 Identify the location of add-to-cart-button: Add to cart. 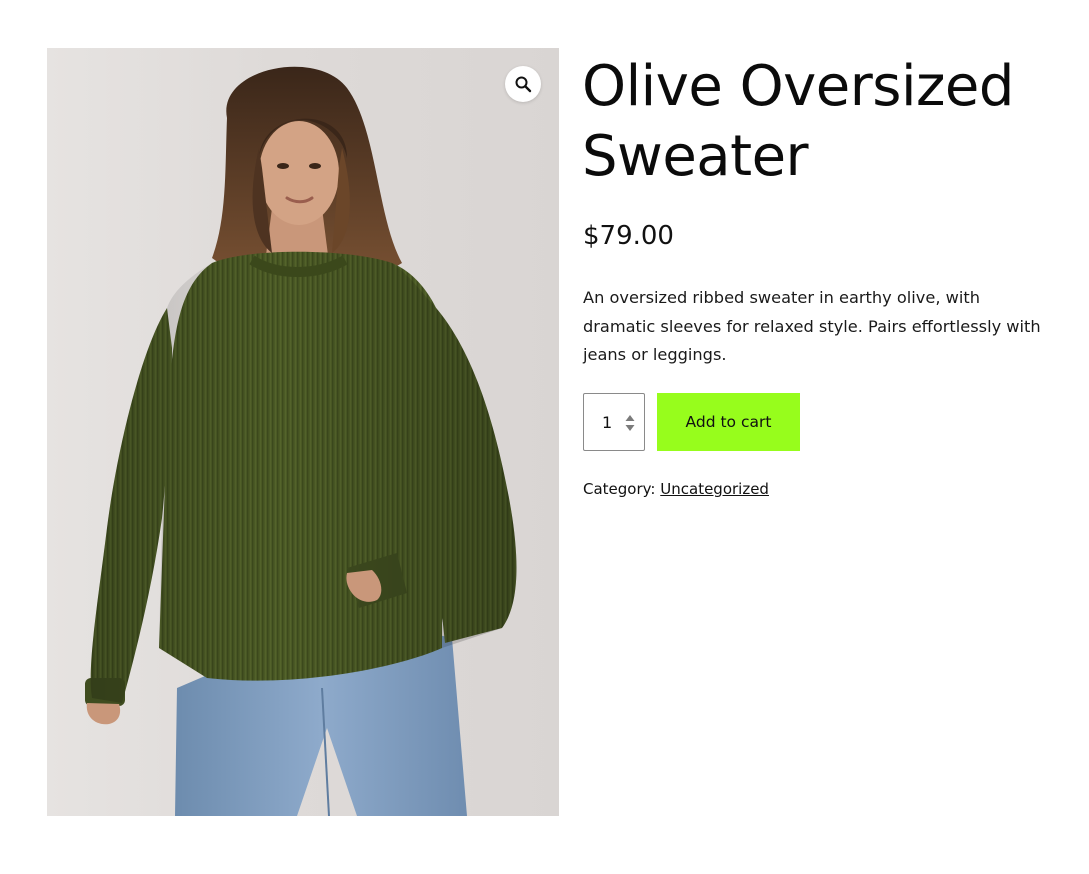
(728, 422).